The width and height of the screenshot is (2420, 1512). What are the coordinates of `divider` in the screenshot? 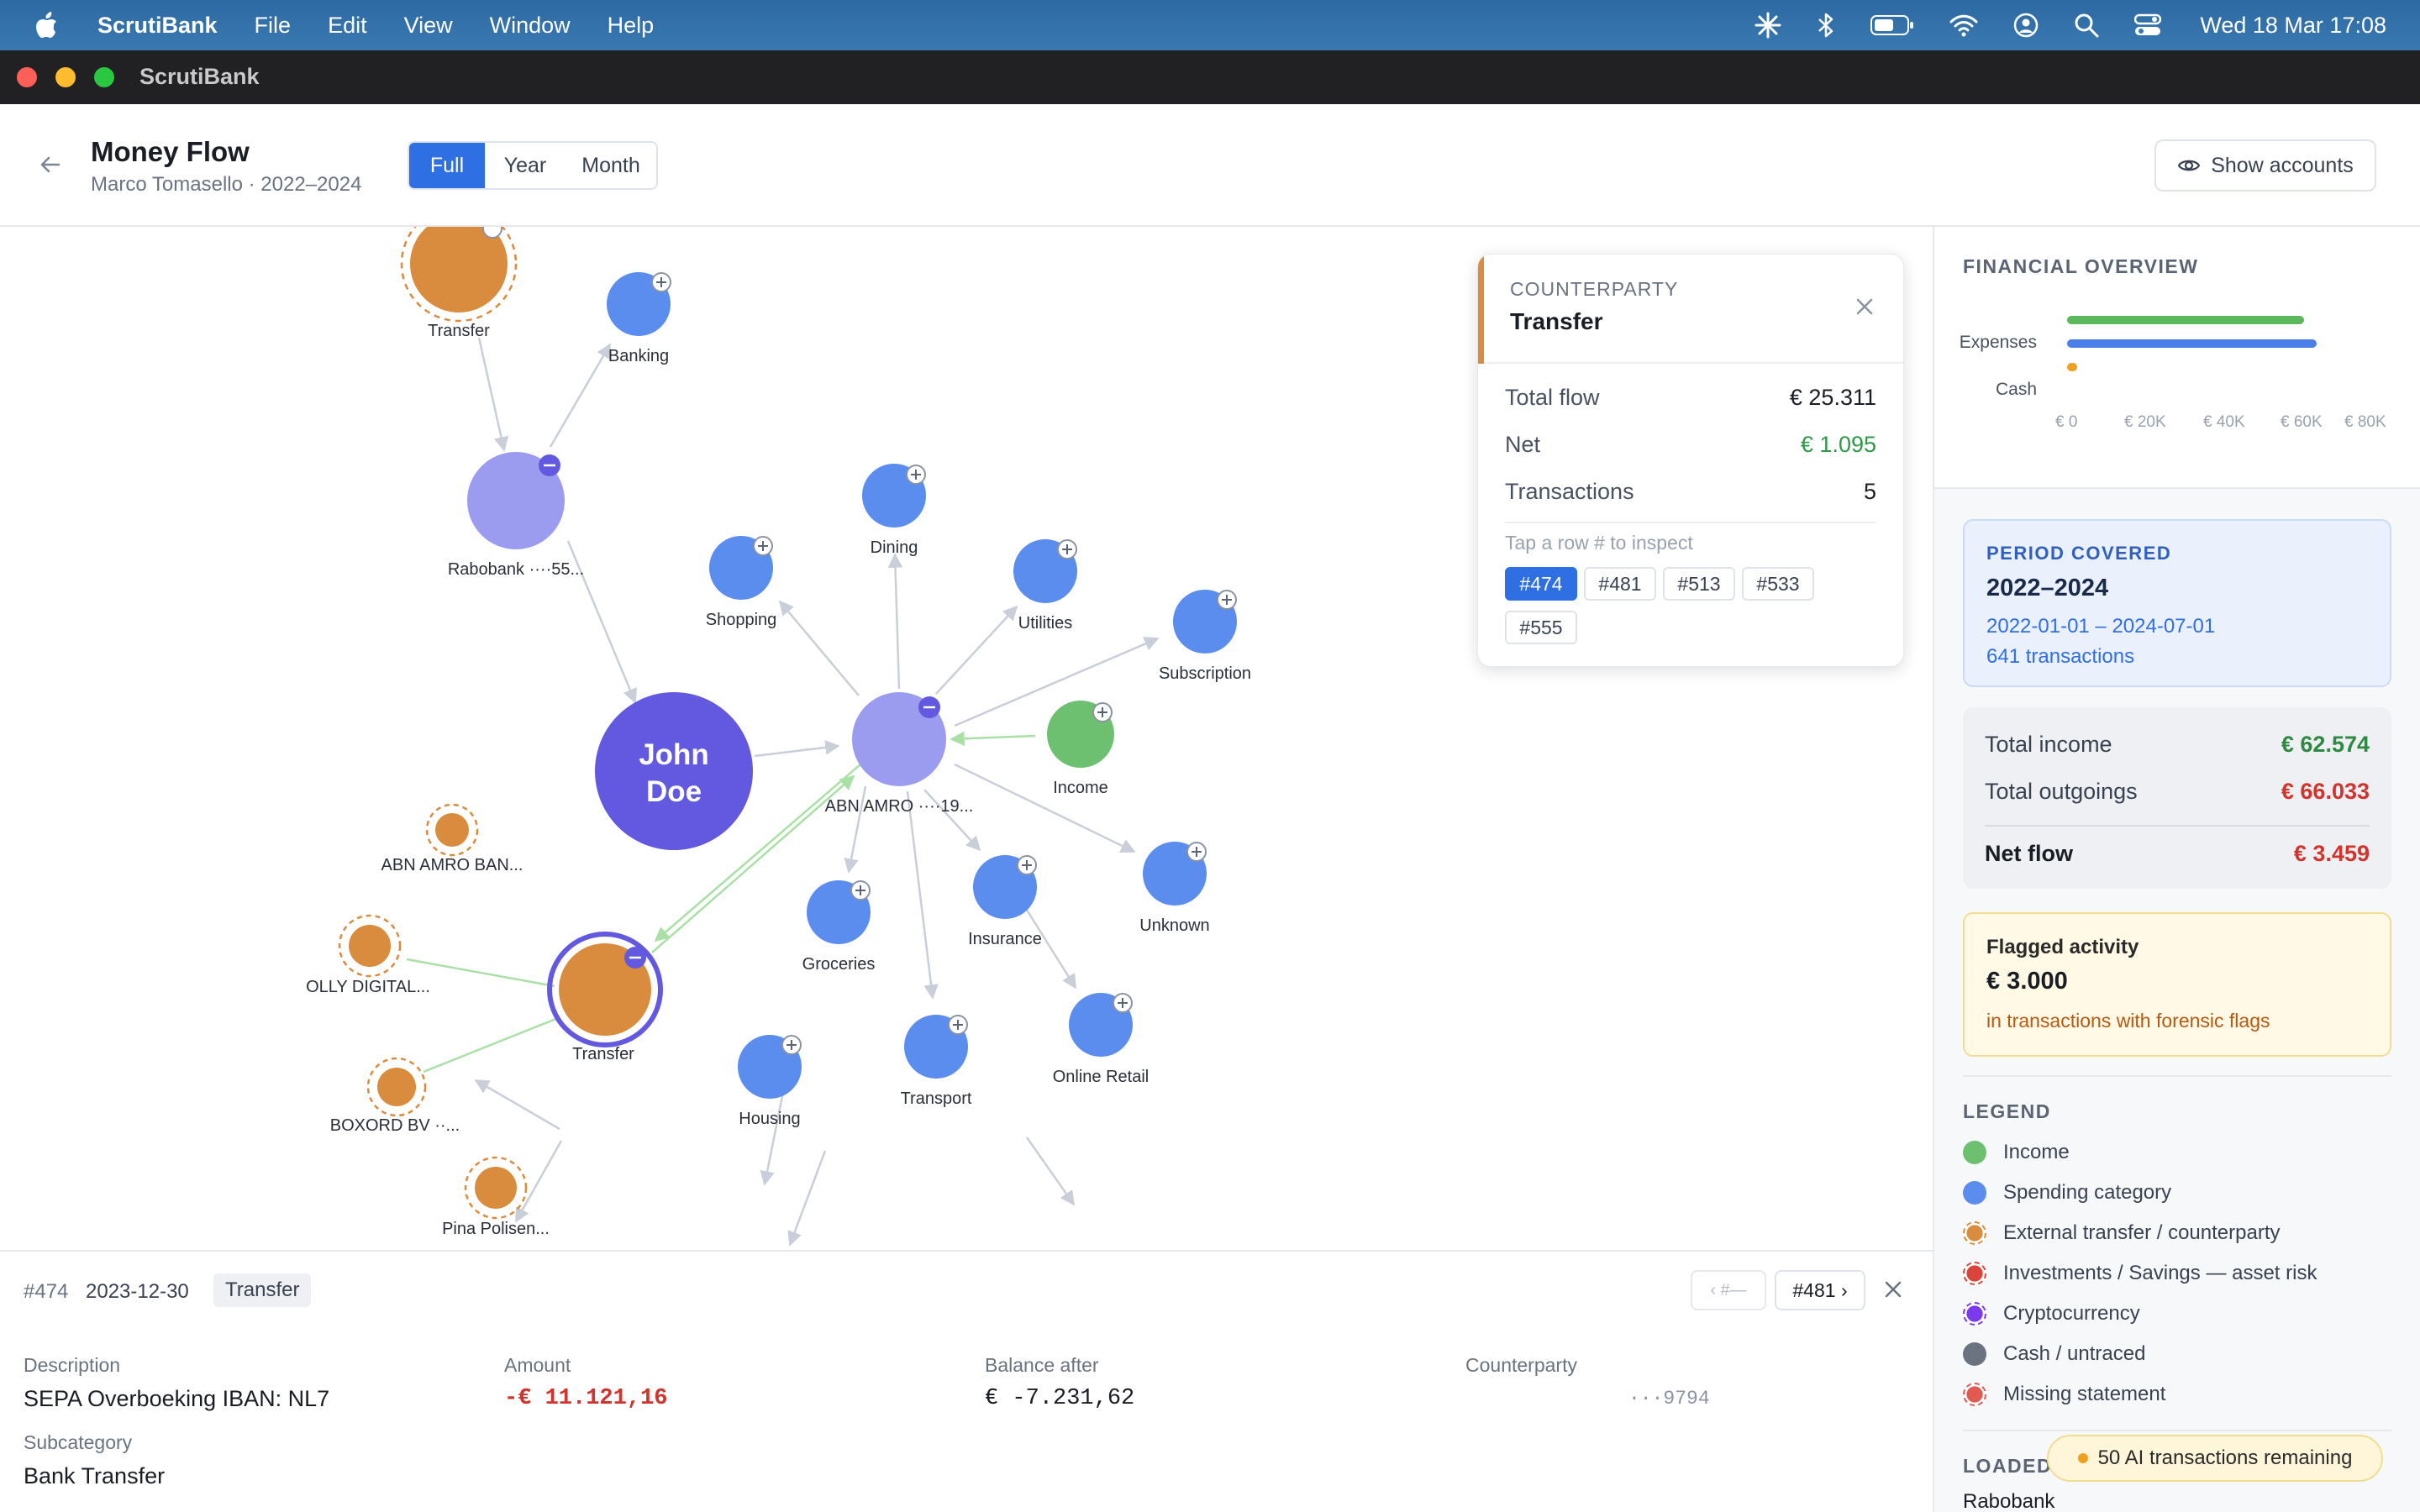 It's located at (2177, 1430).